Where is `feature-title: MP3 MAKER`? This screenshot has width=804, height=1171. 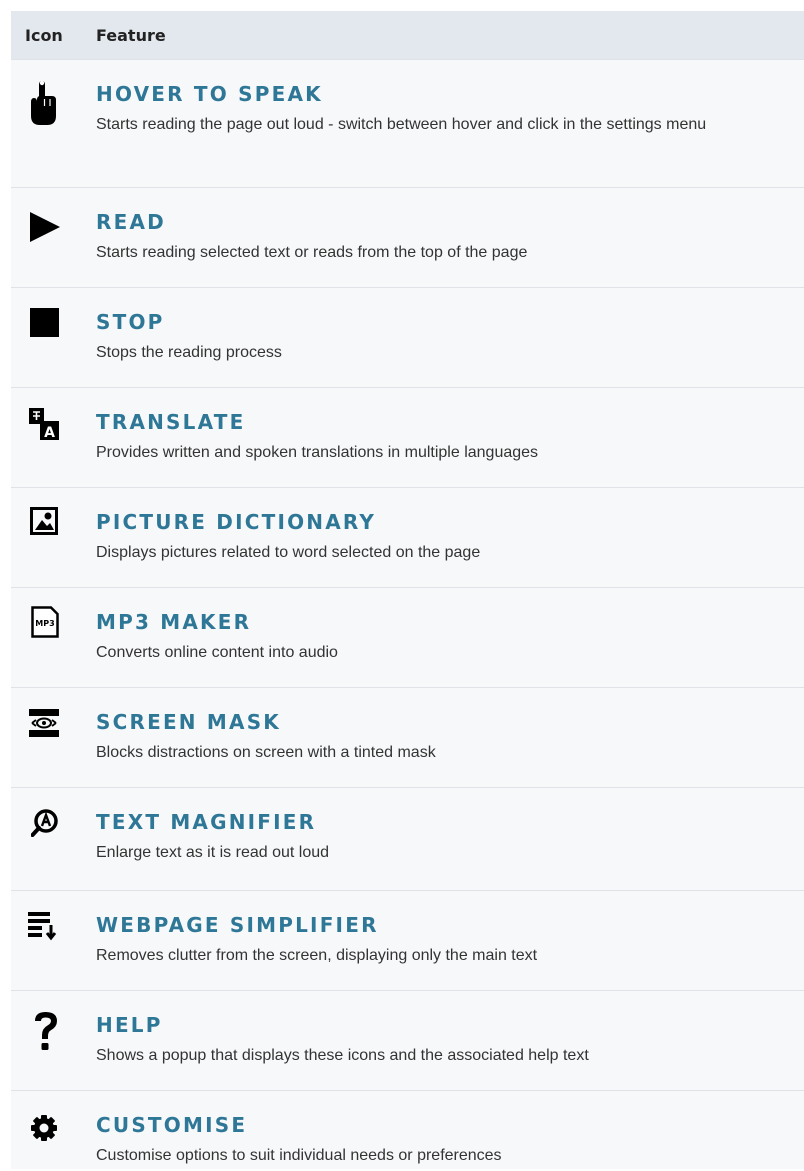
feature-title: MP3 MAKER is located at coordinates (174, 622).